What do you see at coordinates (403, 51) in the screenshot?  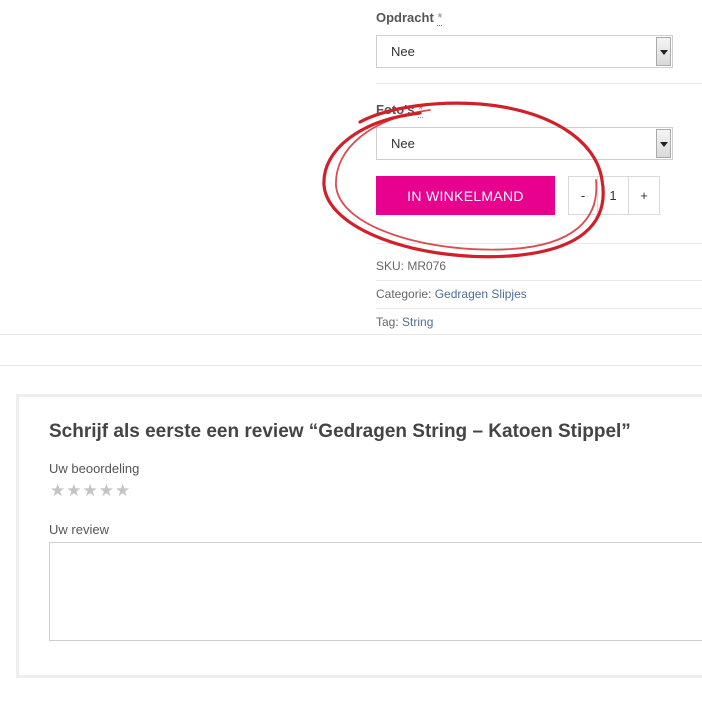 I see `opdracht-selected-value: Nee` at bounding box center [403, 51].